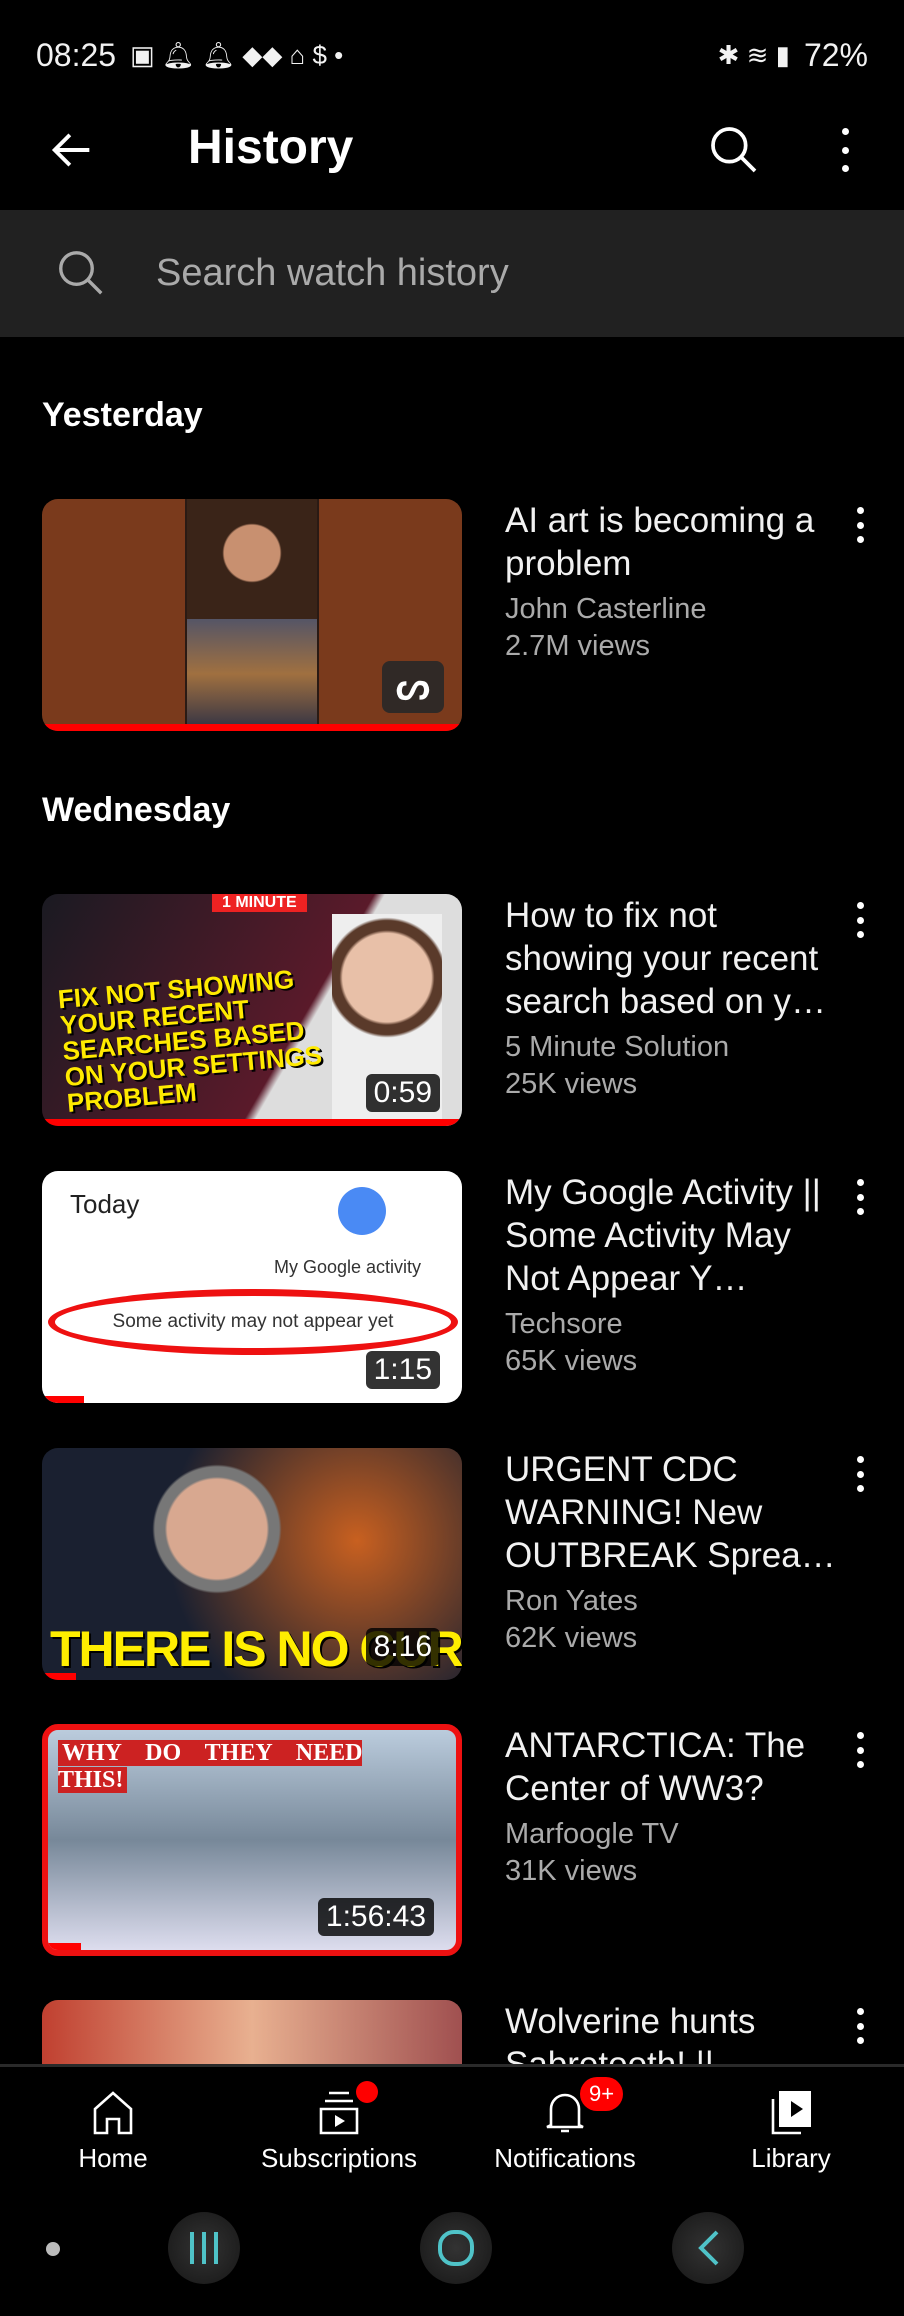 The height and width of the screenshot is (2316, 904). I want to click on thumbnail-text: Some activity may not appear yet, so click(253, 1322).